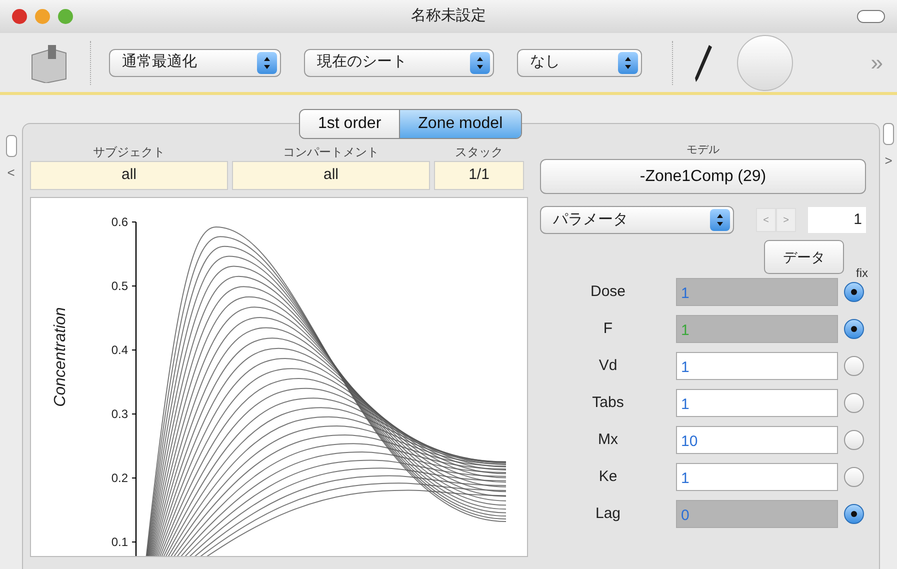  I want to click on selector-header: スタック, so click(479, 152).